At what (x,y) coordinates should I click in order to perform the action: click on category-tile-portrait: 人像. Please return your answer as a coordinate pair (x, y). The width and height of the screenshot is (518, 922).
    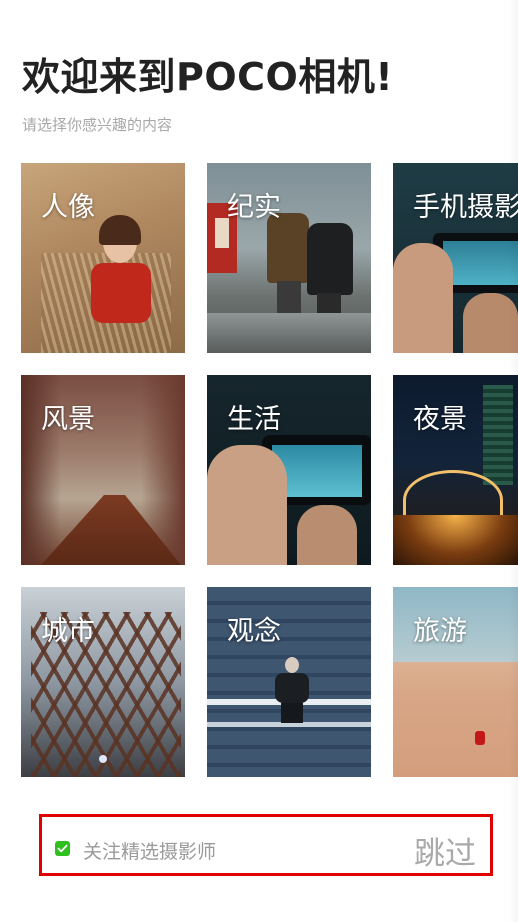
    Looking at the image, I should click on (103, 258).